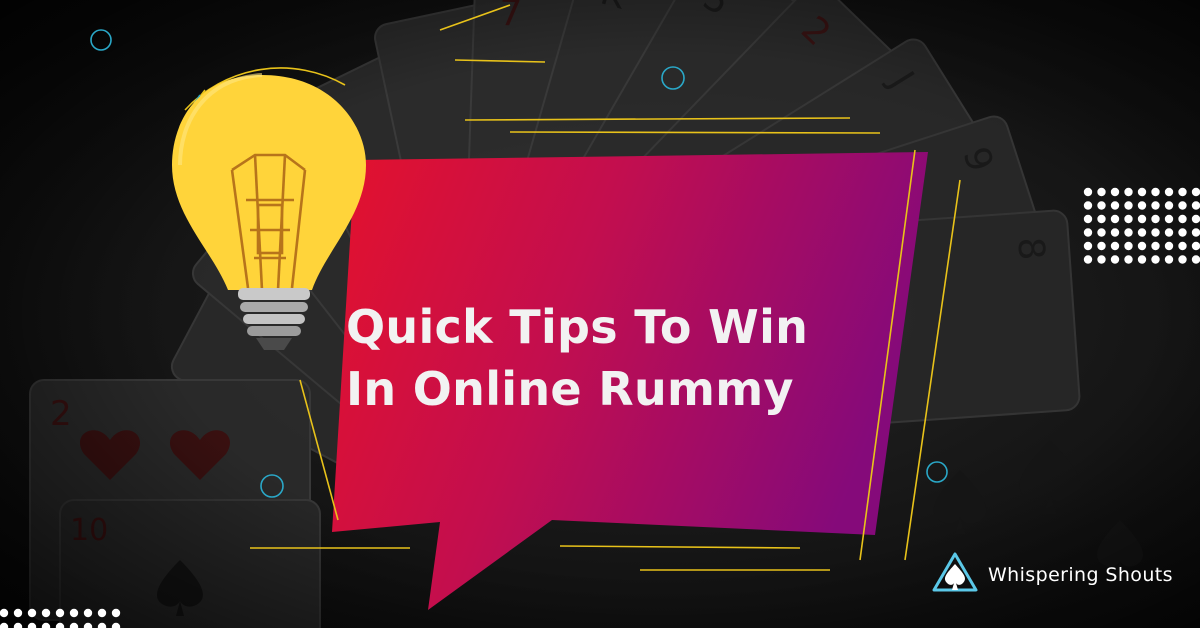 This screenshot has height=628, width=1200. Describe the element at coordinates (1080, 575) in the screenshot. I see `brand-name: Whispering Shouts` at that location.